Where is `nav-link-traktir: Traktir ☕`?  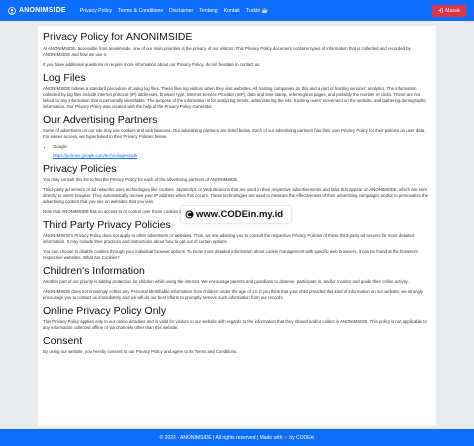
nav-link-traktir: Traktir ☕ is located at coordinates (257, 11).